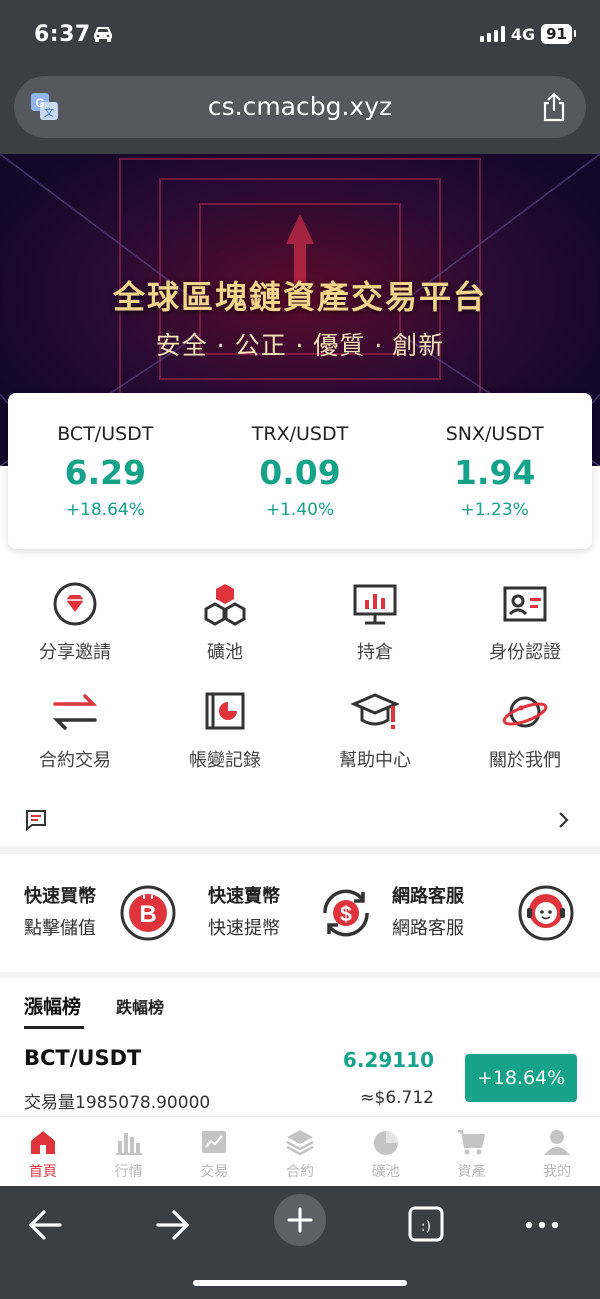 Image resolution: width=600 pixels, height=1299 pixels. I want to click on tab-active-indicator, so click(54, 1027).